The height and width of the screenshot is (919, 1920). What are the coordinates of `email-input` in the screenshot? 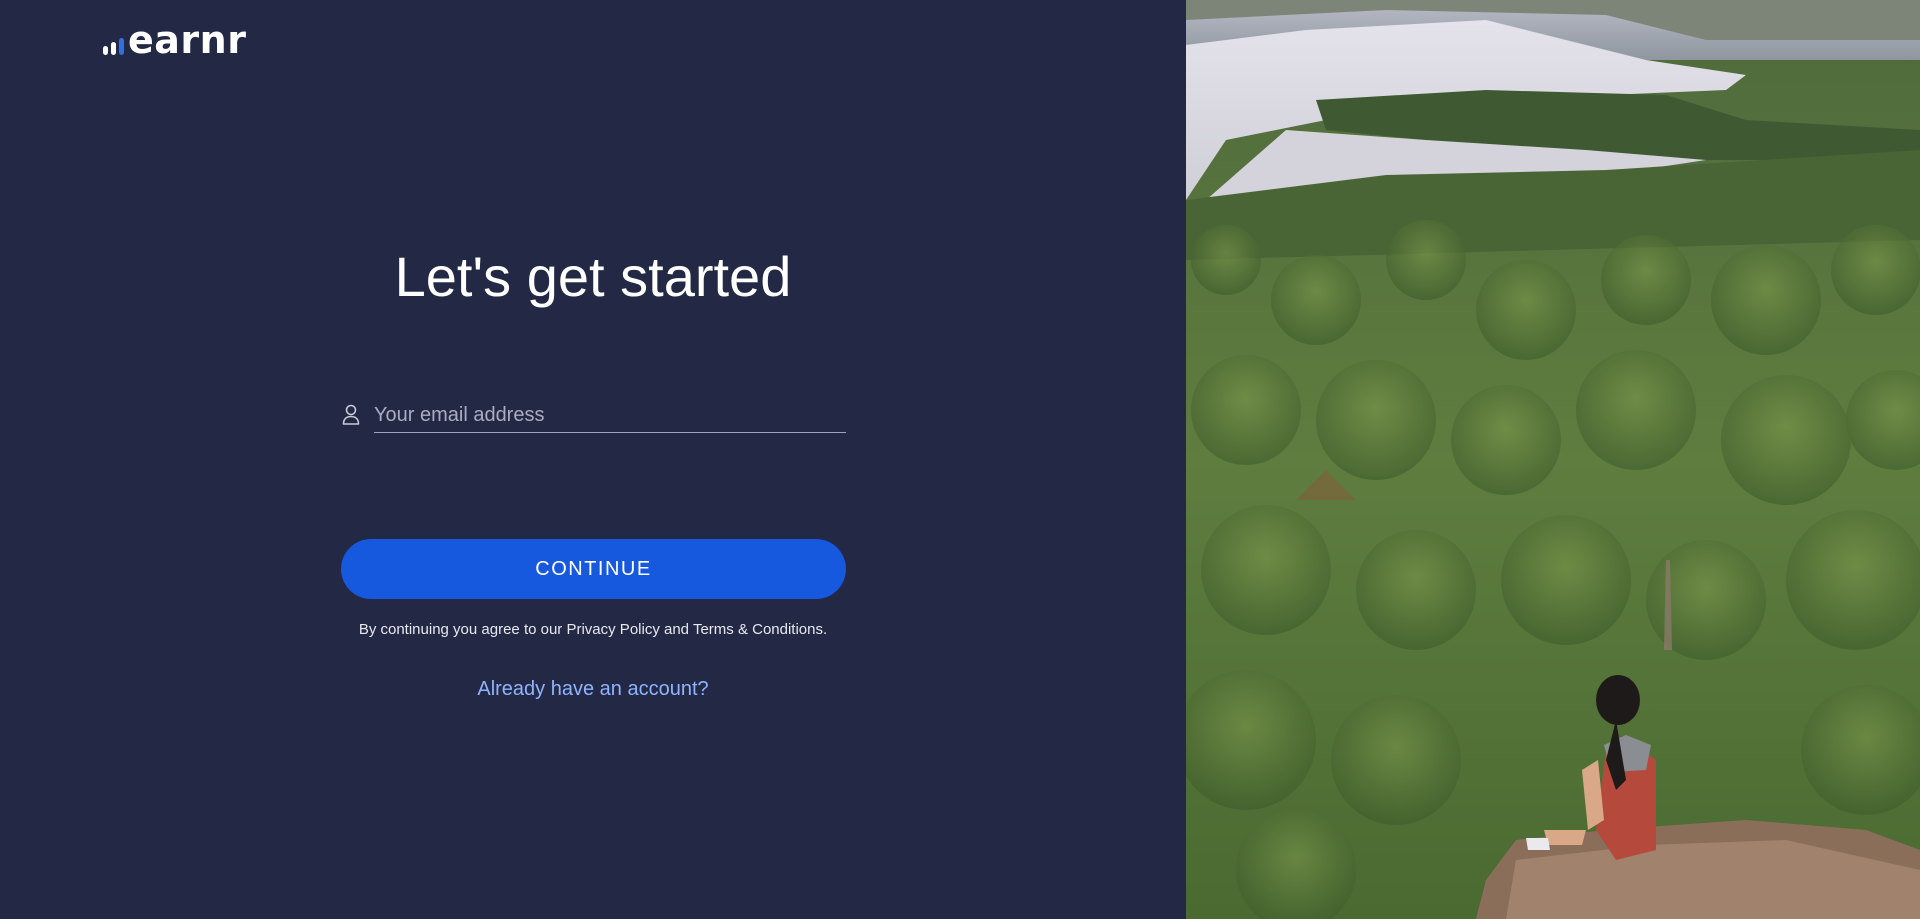 It's located at (610, 415).